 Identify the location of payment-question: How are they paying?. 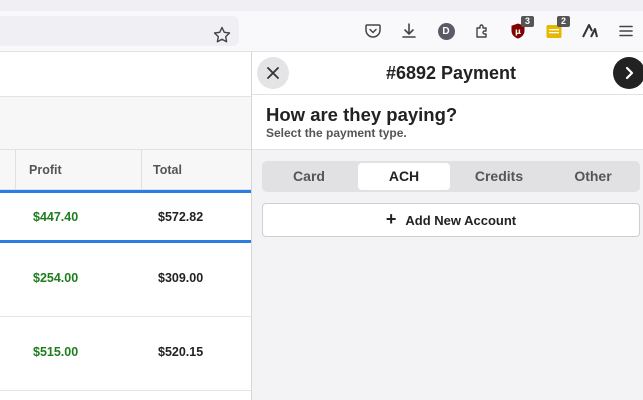
(362, 114).